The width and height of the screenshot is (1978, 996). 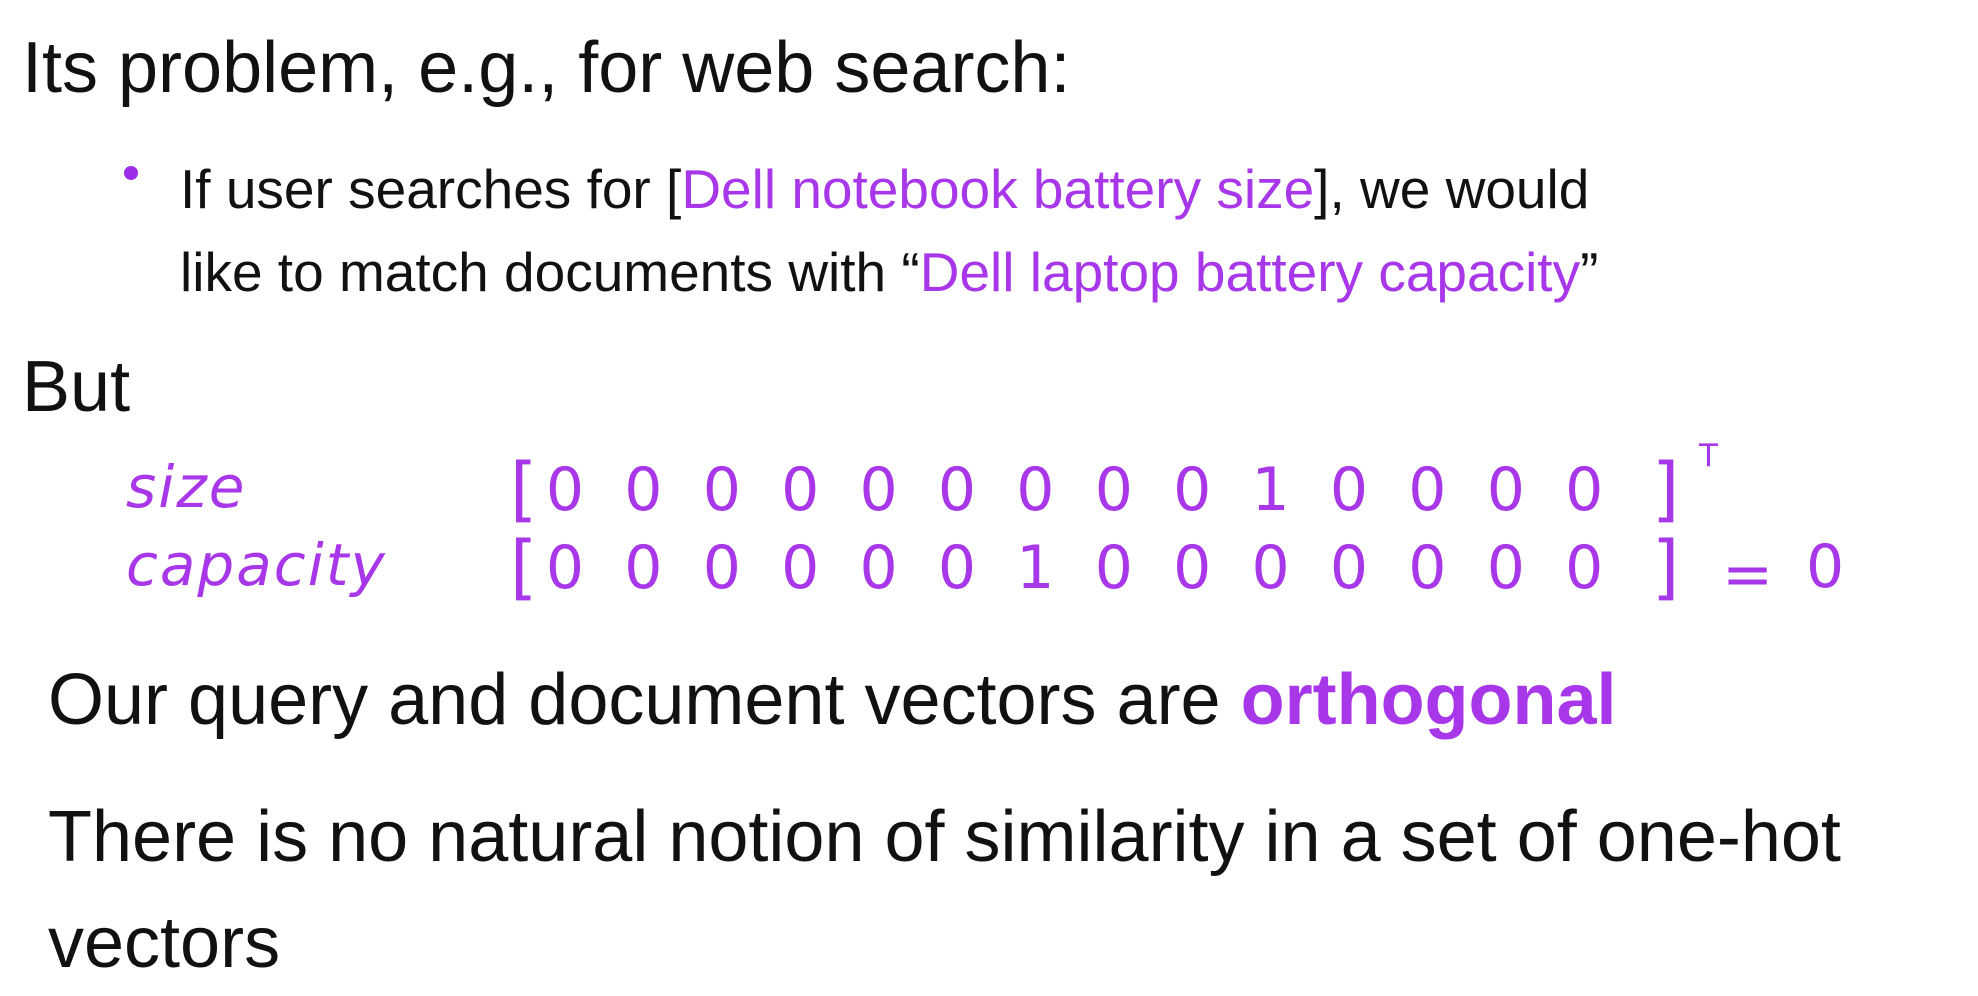 What do you see at coordinates (431, 189) in the screenshot?
I see `bullet-prefix: If user searches for [` at bounding box center [431, 189].